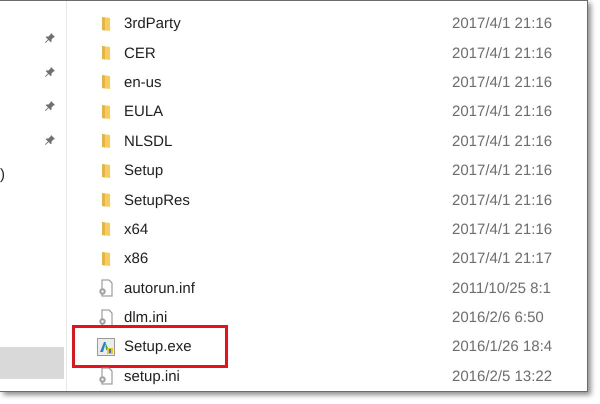 The width and height of the screenshot is (600, 404). I want to click on file-name: Setup.exe, so click(289, 347).